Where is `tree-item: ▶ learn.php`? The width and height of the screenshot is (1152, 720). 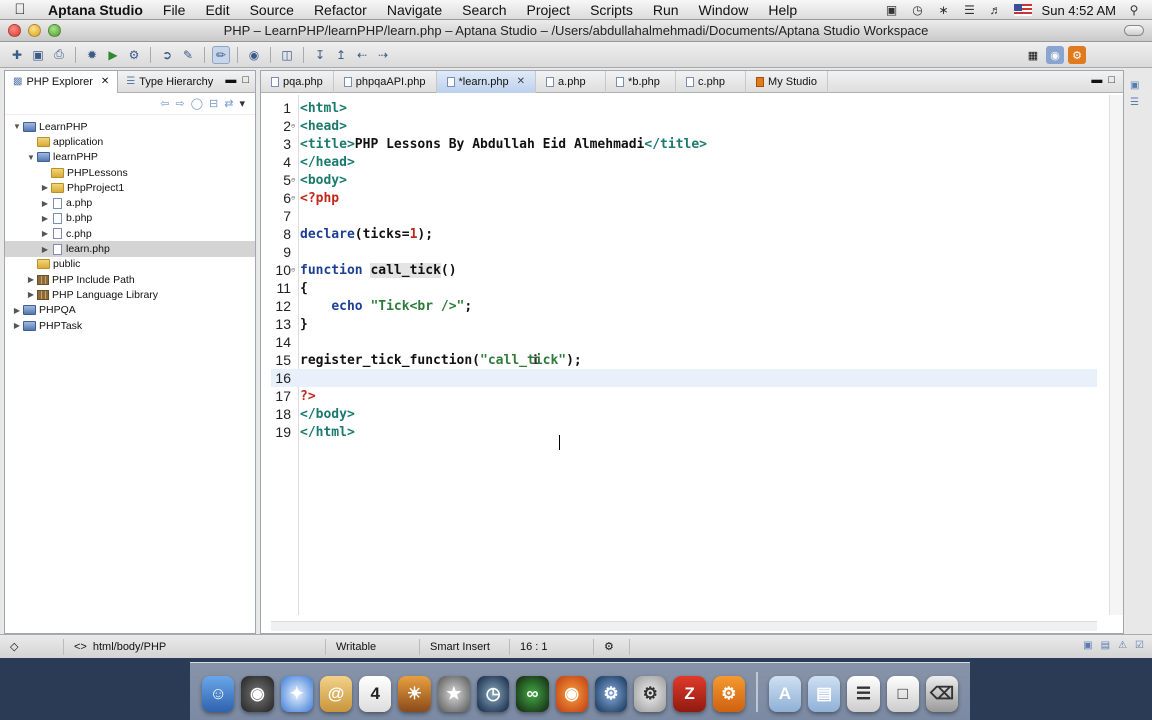
tree-item: ▶ learn.php is located at coordinates (130, 249).